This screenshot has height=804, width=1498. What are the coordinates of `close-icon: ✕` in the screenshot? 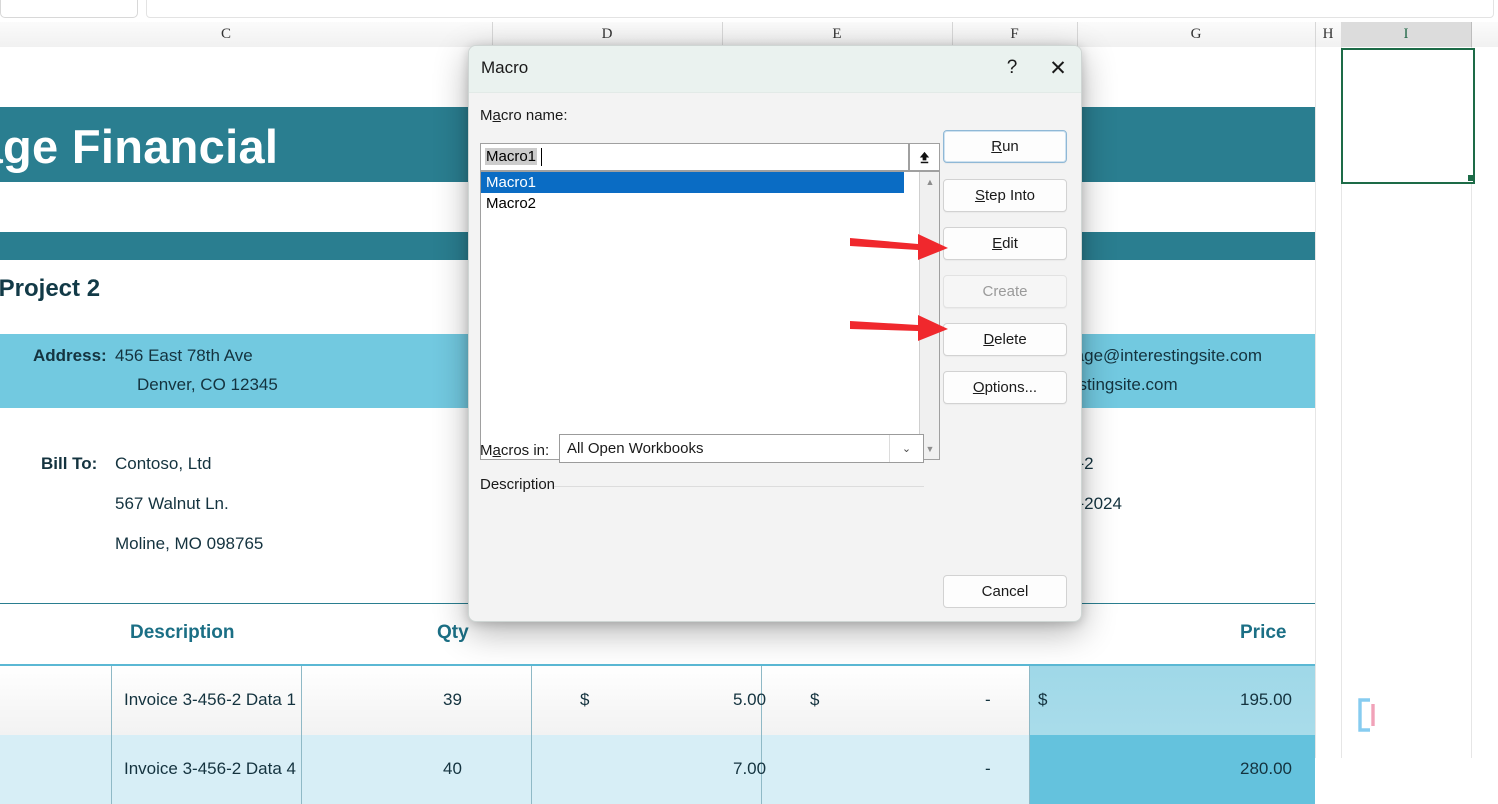 It's located at (1058, 68).